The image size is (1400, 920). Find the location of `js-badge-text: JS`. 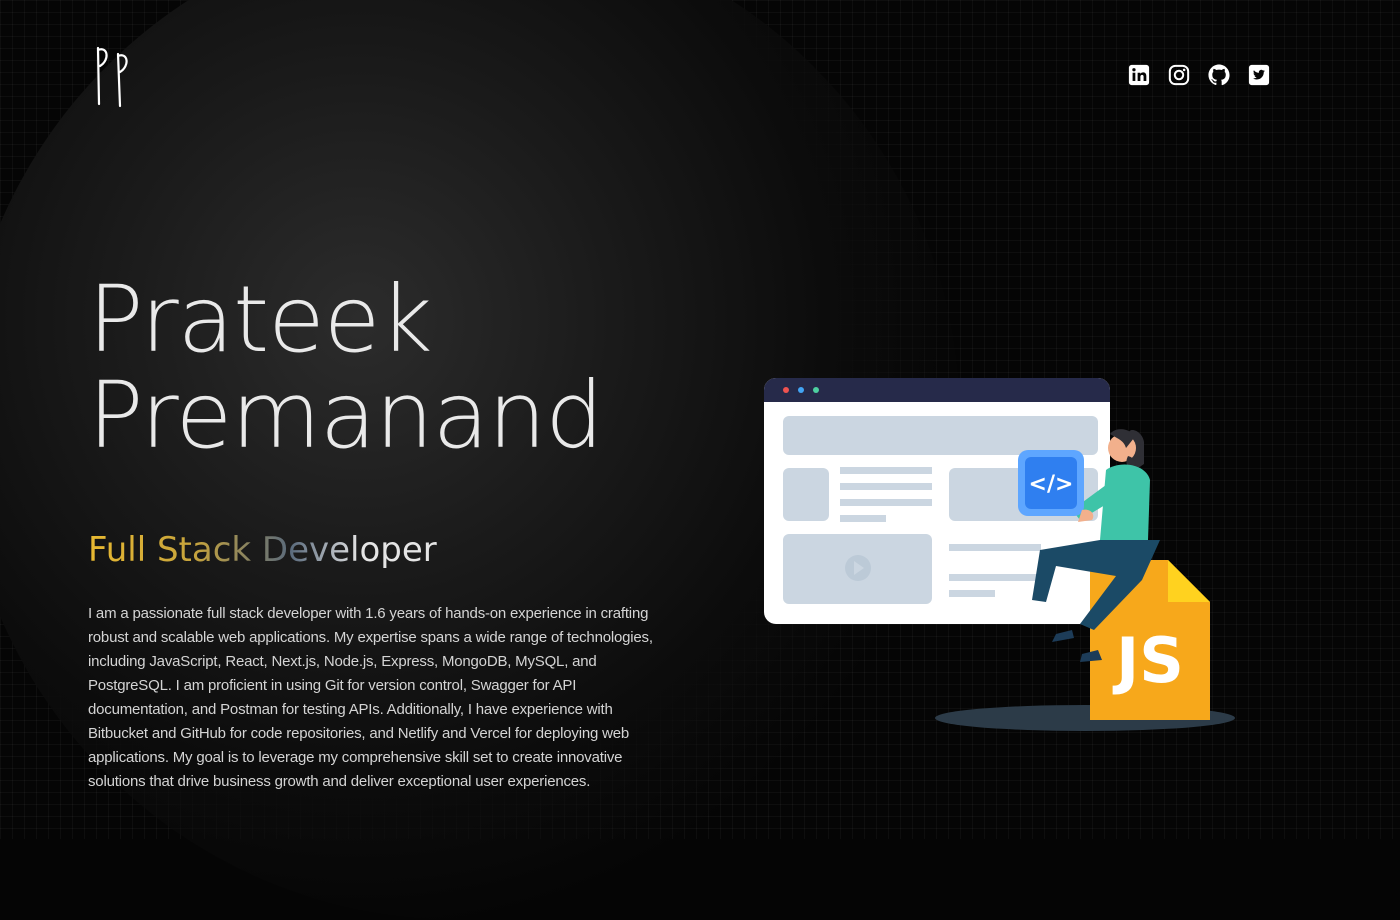

js-badge-text: JS is located at coordinates (1148, 660).